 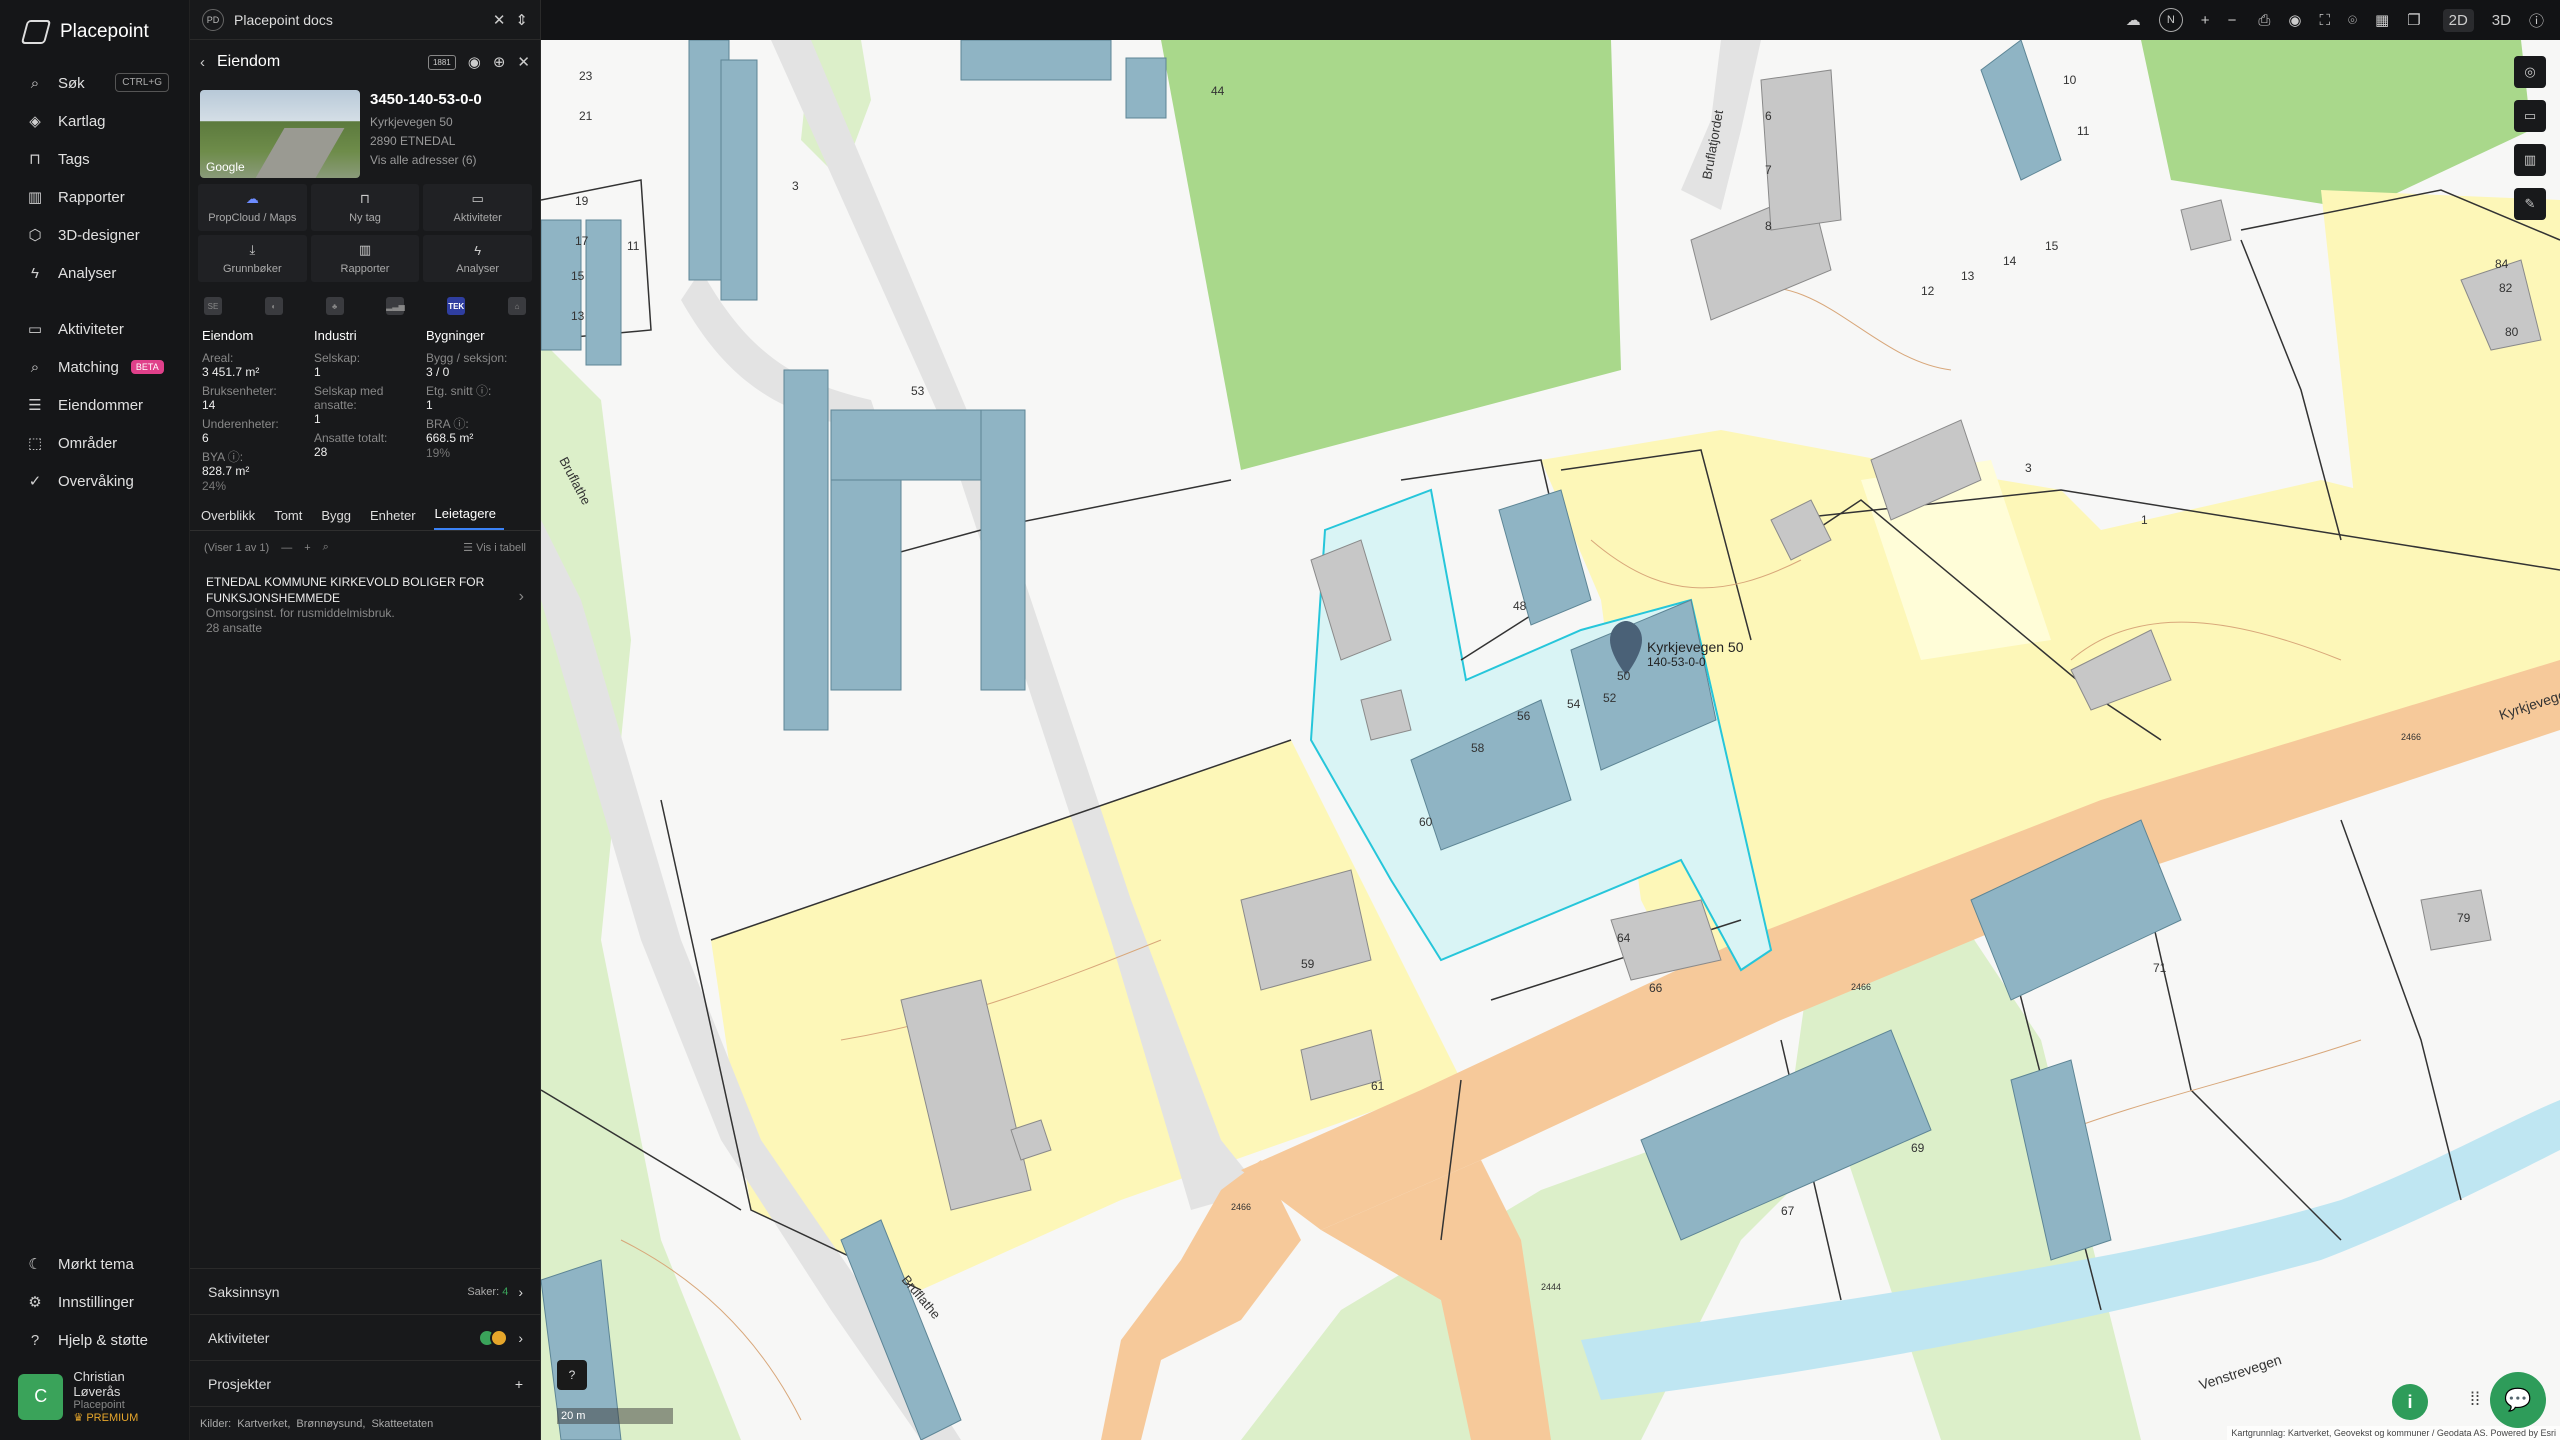 I want to click on info-button: i, so click(x=2410, y=1402).